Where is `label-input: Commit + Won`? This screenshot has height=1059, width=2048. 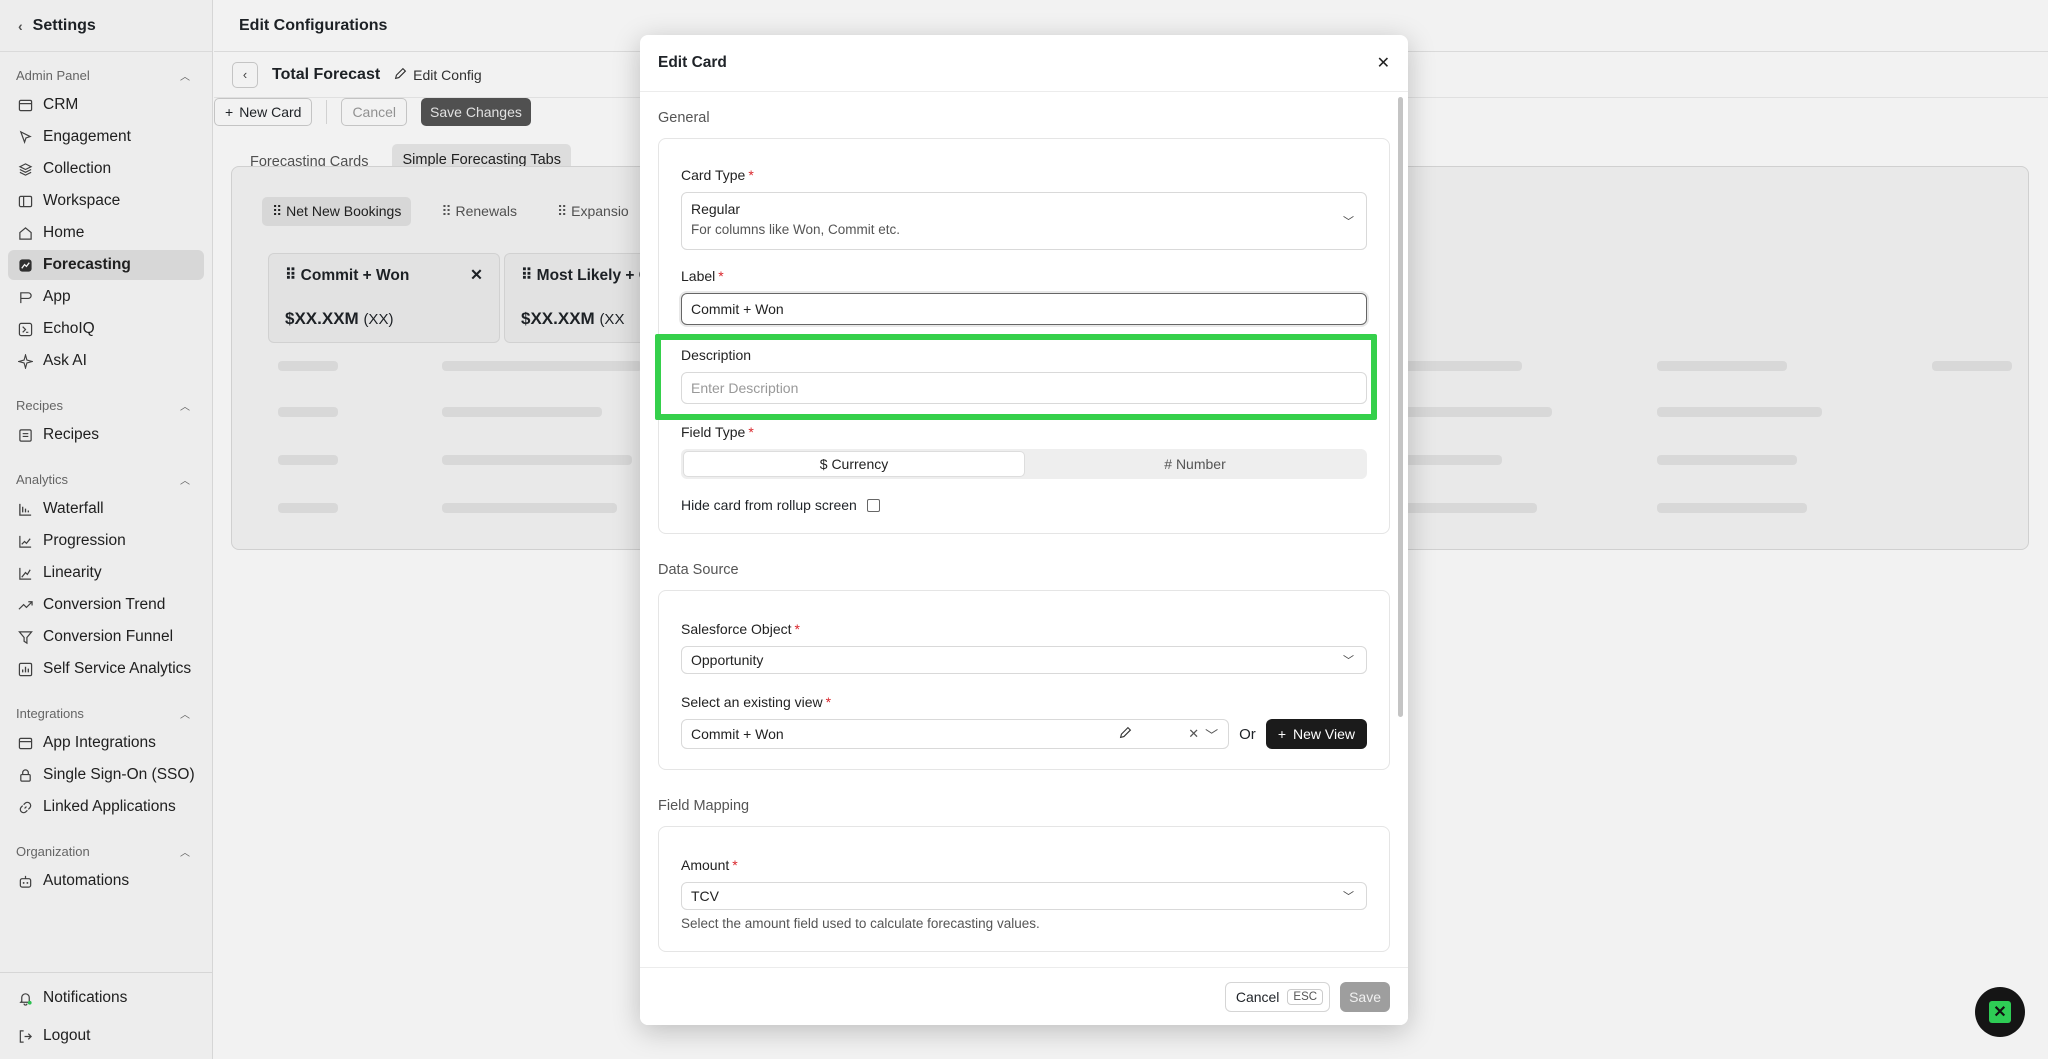 label-input: Commit + Won is located at coordinates (1024, 309).